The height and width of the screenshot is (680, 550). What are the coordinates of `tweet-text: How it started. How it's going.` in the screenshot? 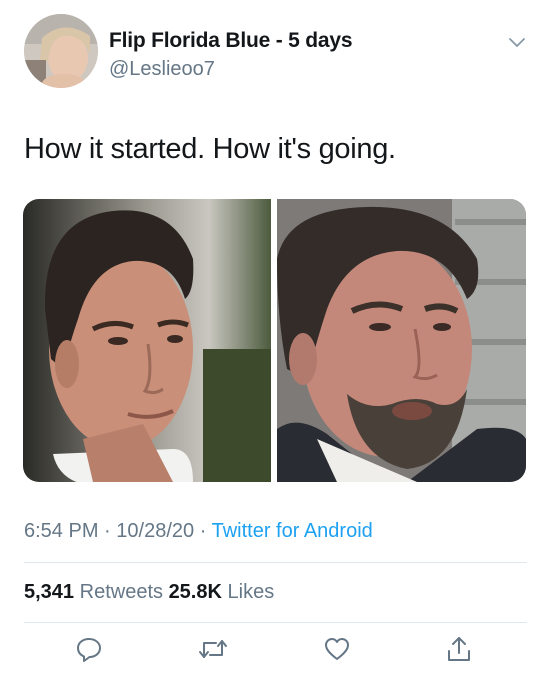 It's located at (210, 149).